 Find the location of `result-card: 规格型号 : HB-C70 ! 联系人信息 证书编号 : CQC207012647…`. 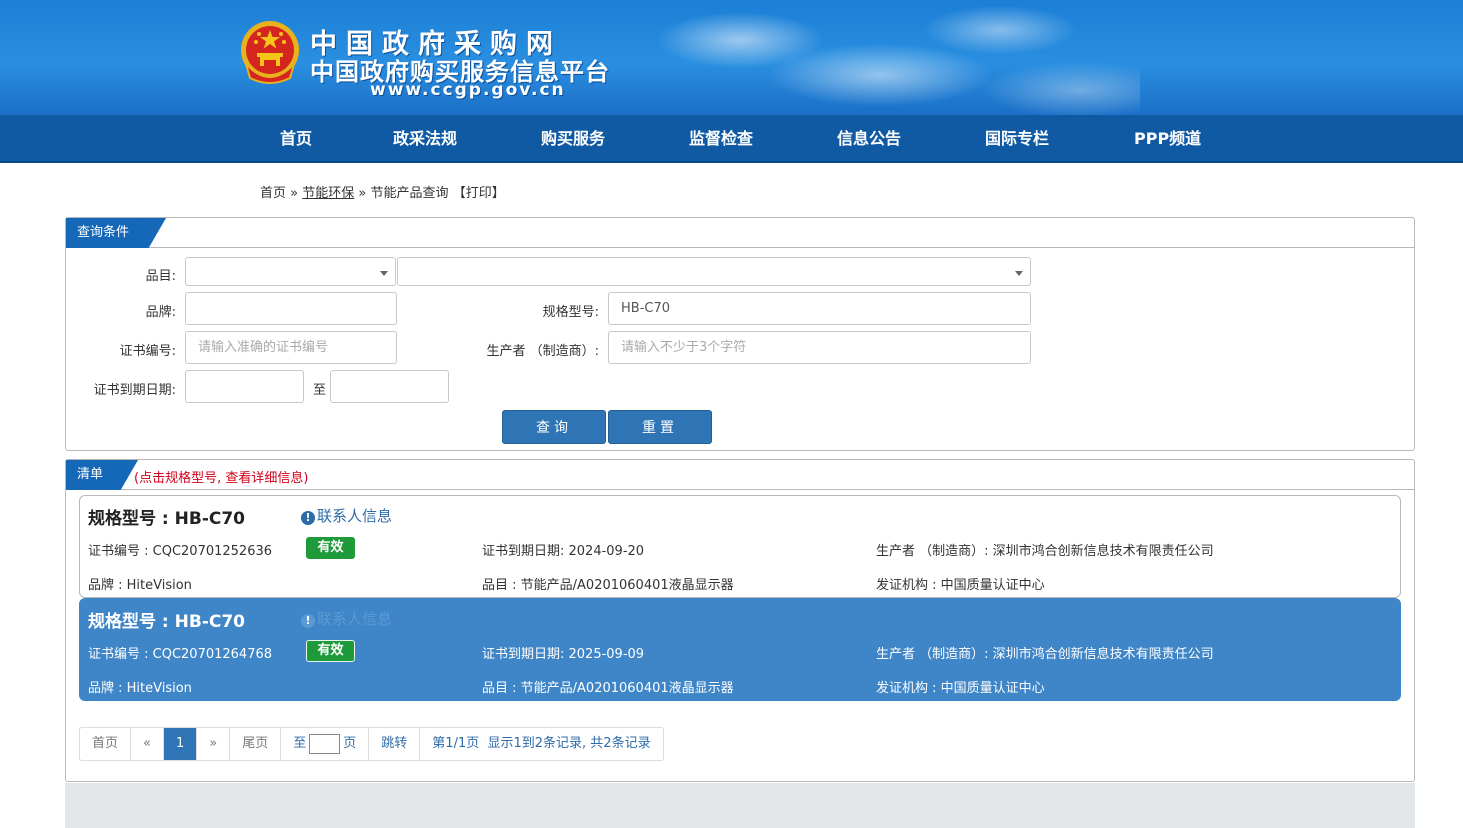

result-card: 规格型号 : HB-C70 ! 联系人信息 证书编号 : CQC207012647… is located at coordinates (740, 649).